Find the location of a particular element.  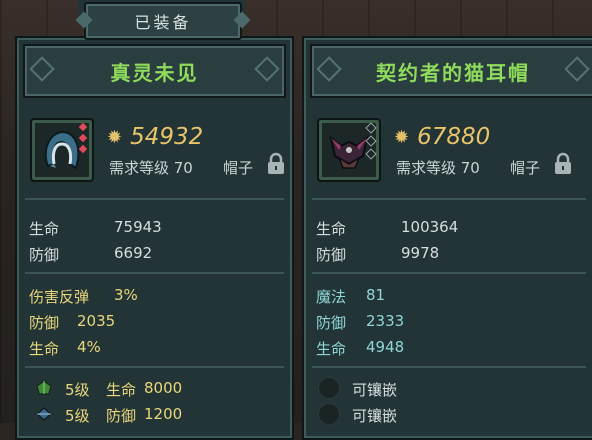

stat-value: 100364 is located at coordinates (430, 227).